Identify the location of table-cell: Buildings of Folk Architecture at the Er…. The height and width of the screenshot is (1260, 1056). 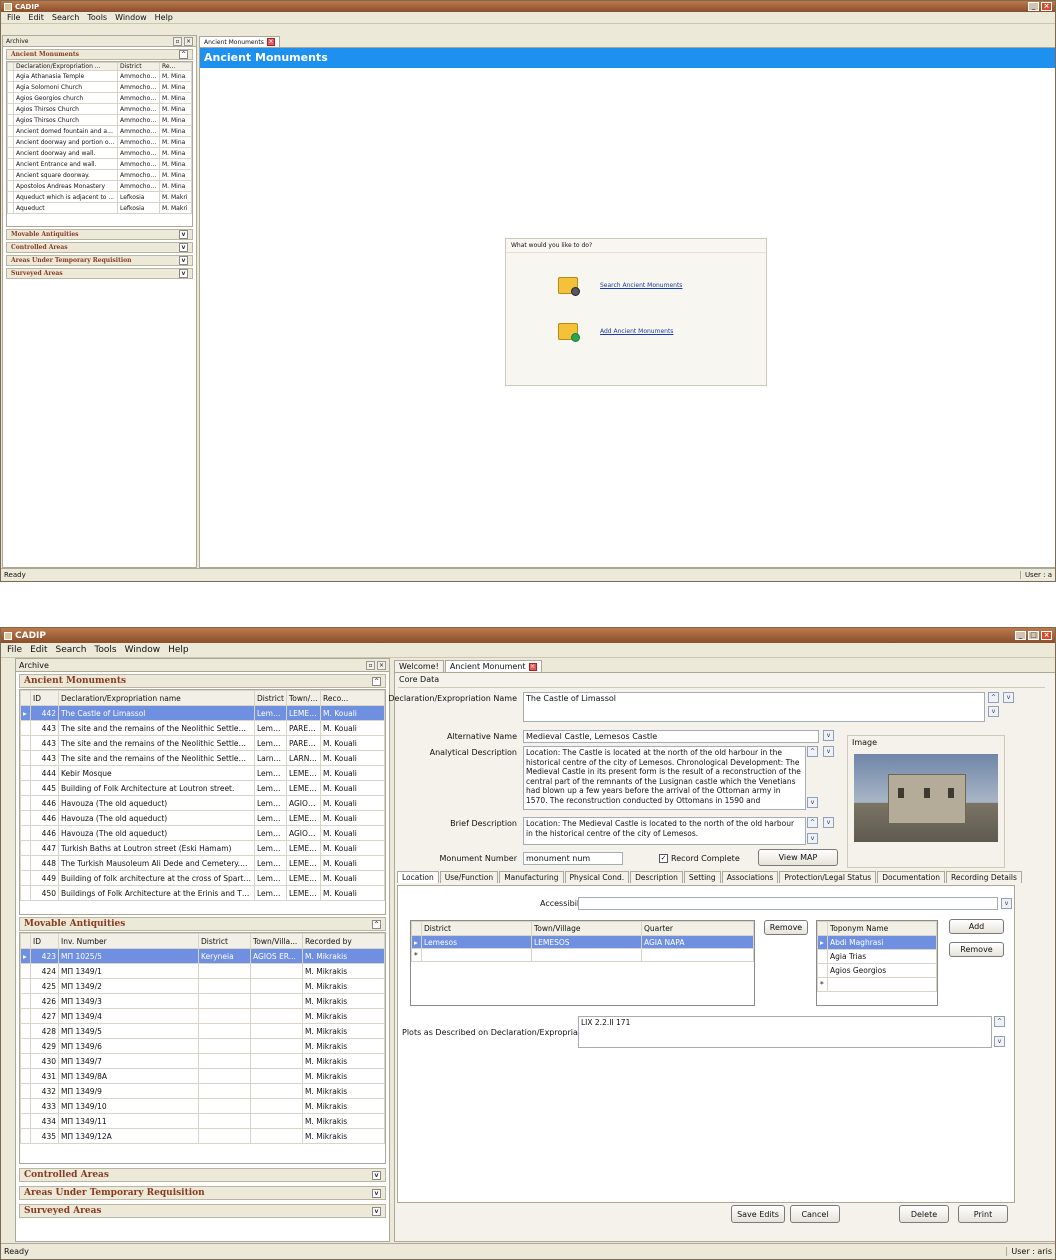
(156, 893).